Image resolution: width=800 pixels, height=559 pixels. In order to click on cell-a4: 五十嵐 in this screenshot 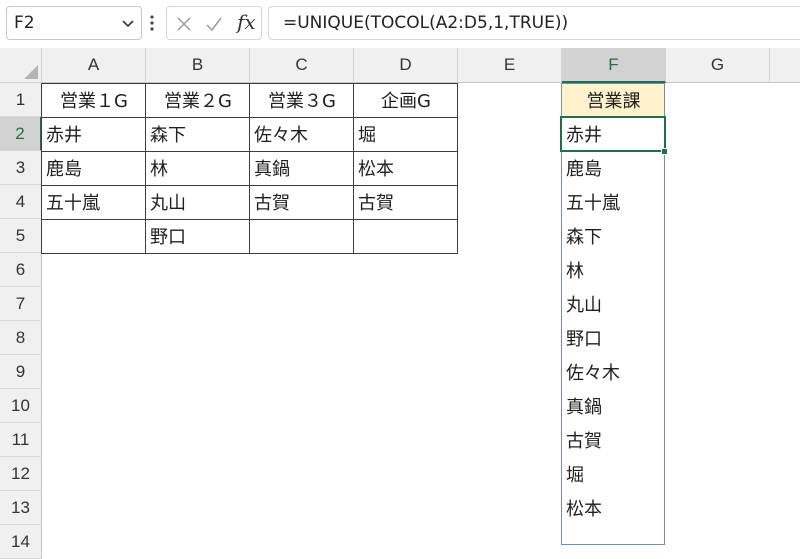, I will do `click(94, 202)`.